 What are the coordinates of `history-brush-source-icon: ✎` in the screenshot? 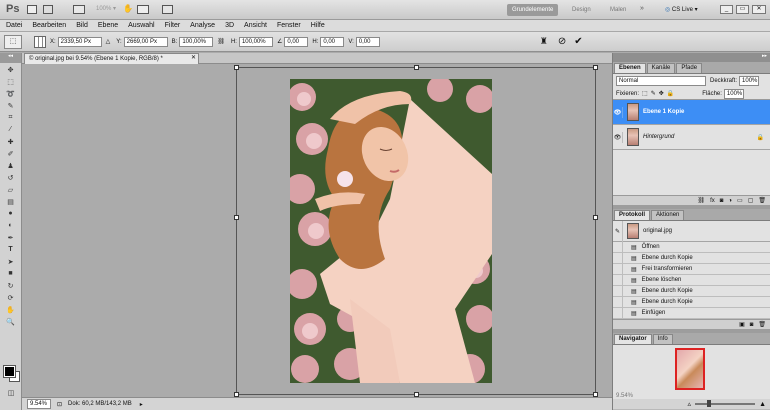 It's located at (618, 231).